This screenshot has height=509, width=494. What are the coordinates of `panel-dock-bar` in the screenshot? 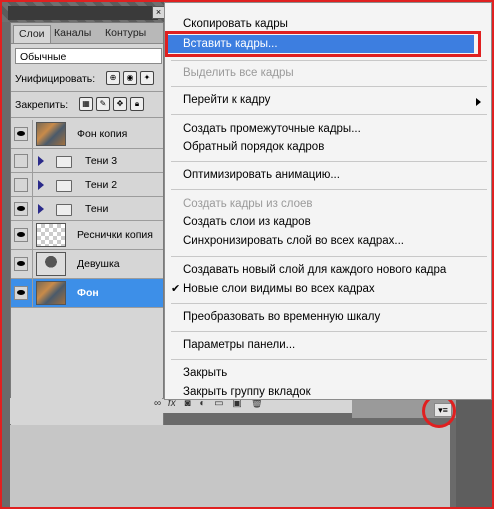 It's located at (83, 13).